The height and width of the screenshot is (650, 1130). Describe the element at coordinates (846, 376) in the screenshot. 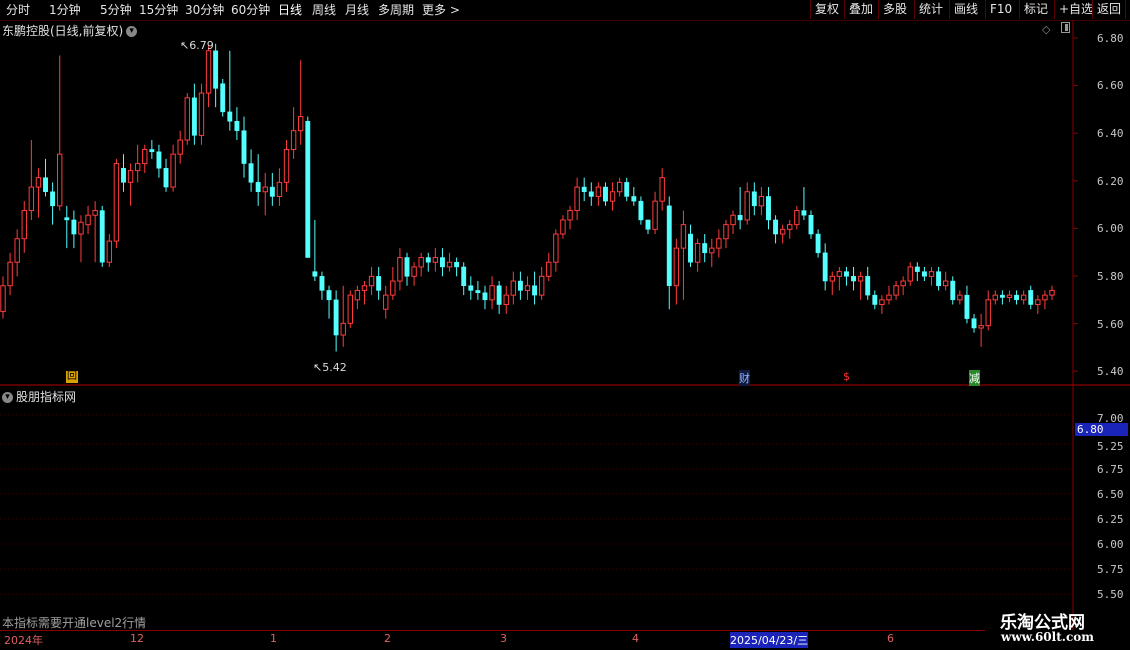

I see `marker-dollar: $` at that location.